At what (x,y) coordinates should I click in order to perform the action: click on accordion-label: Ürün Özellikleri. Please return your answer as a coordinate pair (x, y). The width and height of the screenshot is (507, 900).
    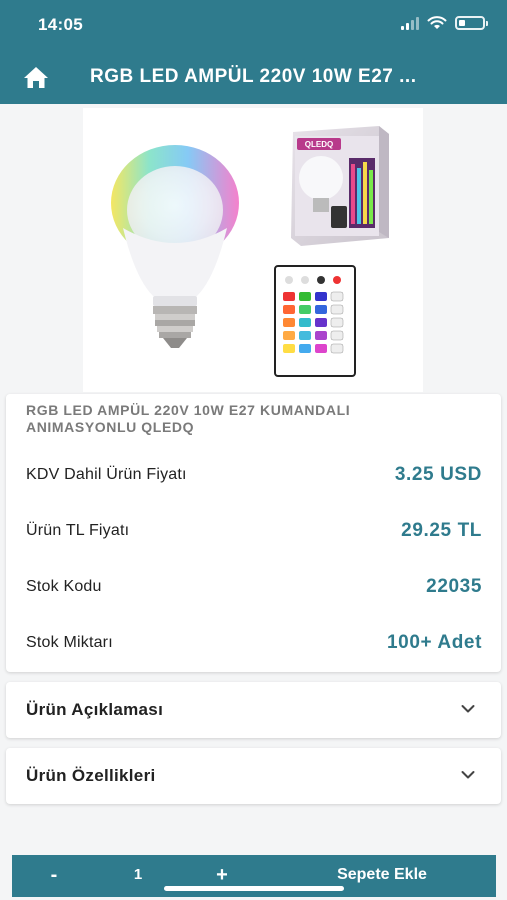
    Looking at the image, I should click on (91, 775).